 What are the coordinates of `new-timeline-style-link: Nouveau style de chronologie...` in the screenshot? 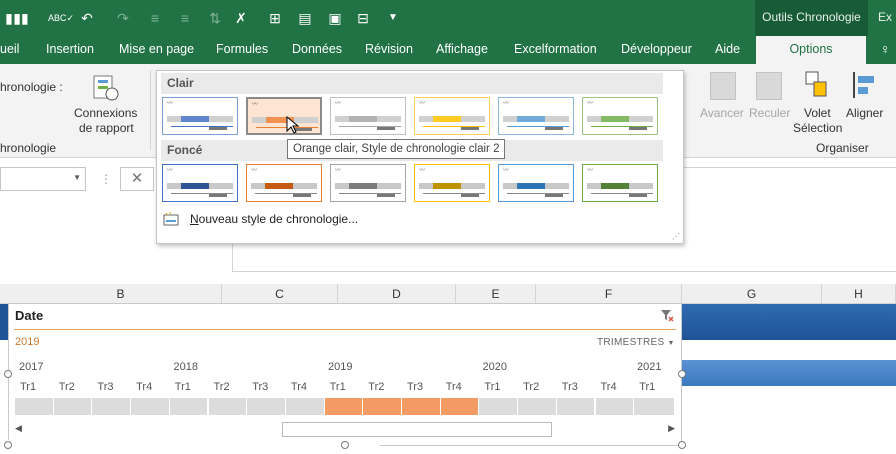 It's located at (274, 219).